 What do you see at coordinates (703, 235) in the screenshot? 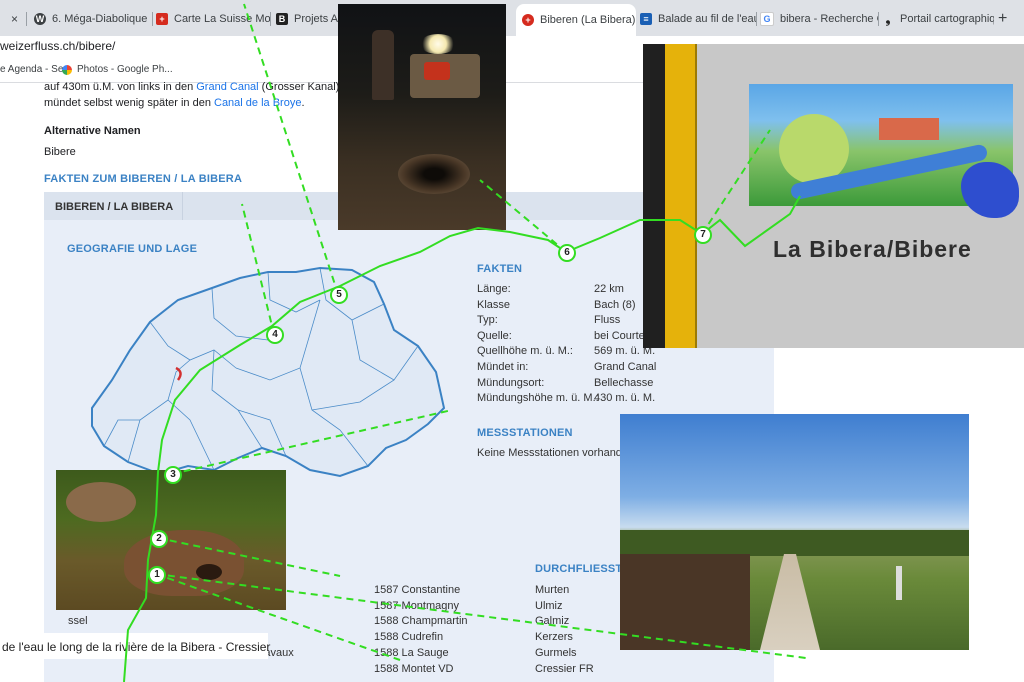
I see `route-marker-7: 7` at bounding box center [703, 235].